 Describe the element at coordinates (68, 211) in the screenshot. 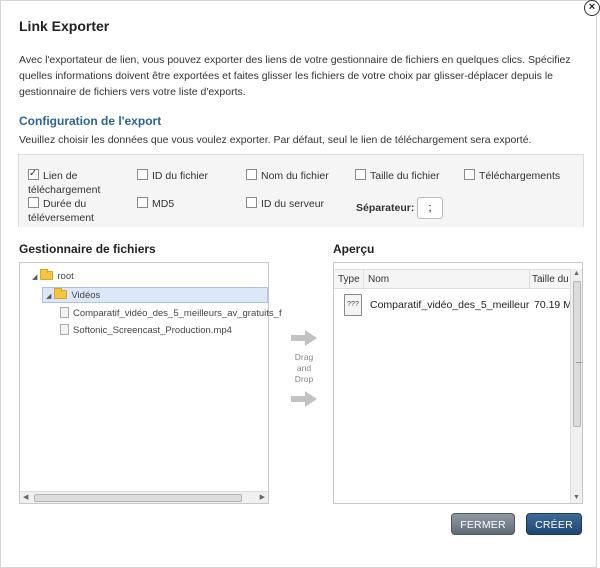

I see `option-upload-duration: Durée du téléversement` at that location.